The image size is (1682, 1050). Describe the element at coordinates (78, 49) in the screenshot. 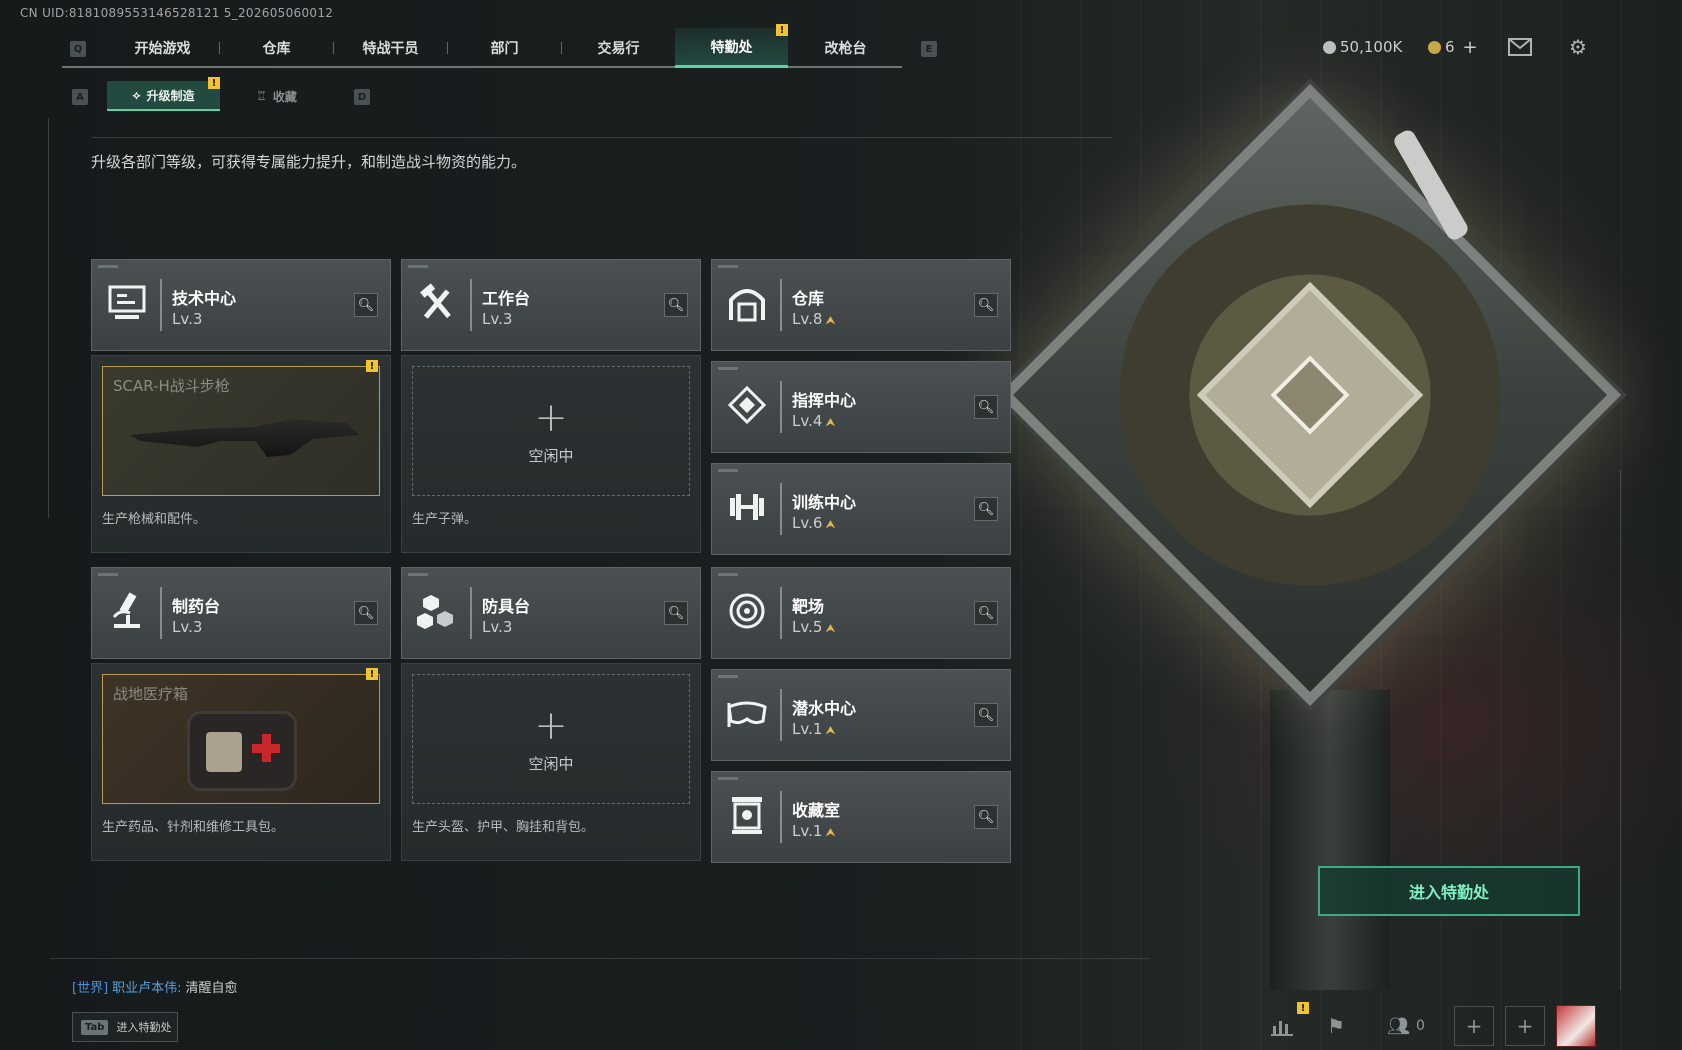

I see `nav-prev-key: Q` at that location.